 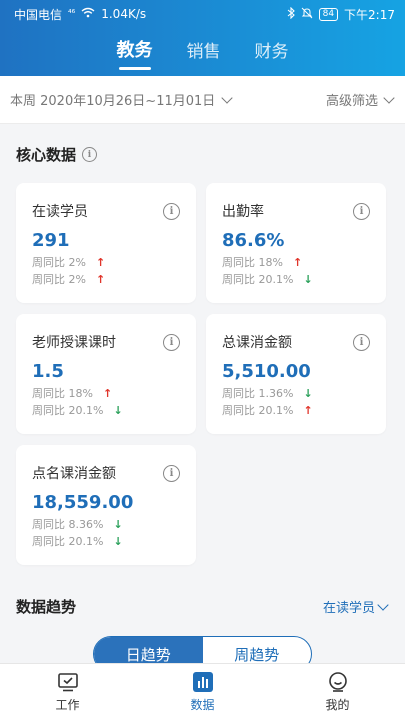 What do you see at coordinates (291, 14) in the screenshot?
I see `bluetooth-icon` at bounding box center [291, 14].